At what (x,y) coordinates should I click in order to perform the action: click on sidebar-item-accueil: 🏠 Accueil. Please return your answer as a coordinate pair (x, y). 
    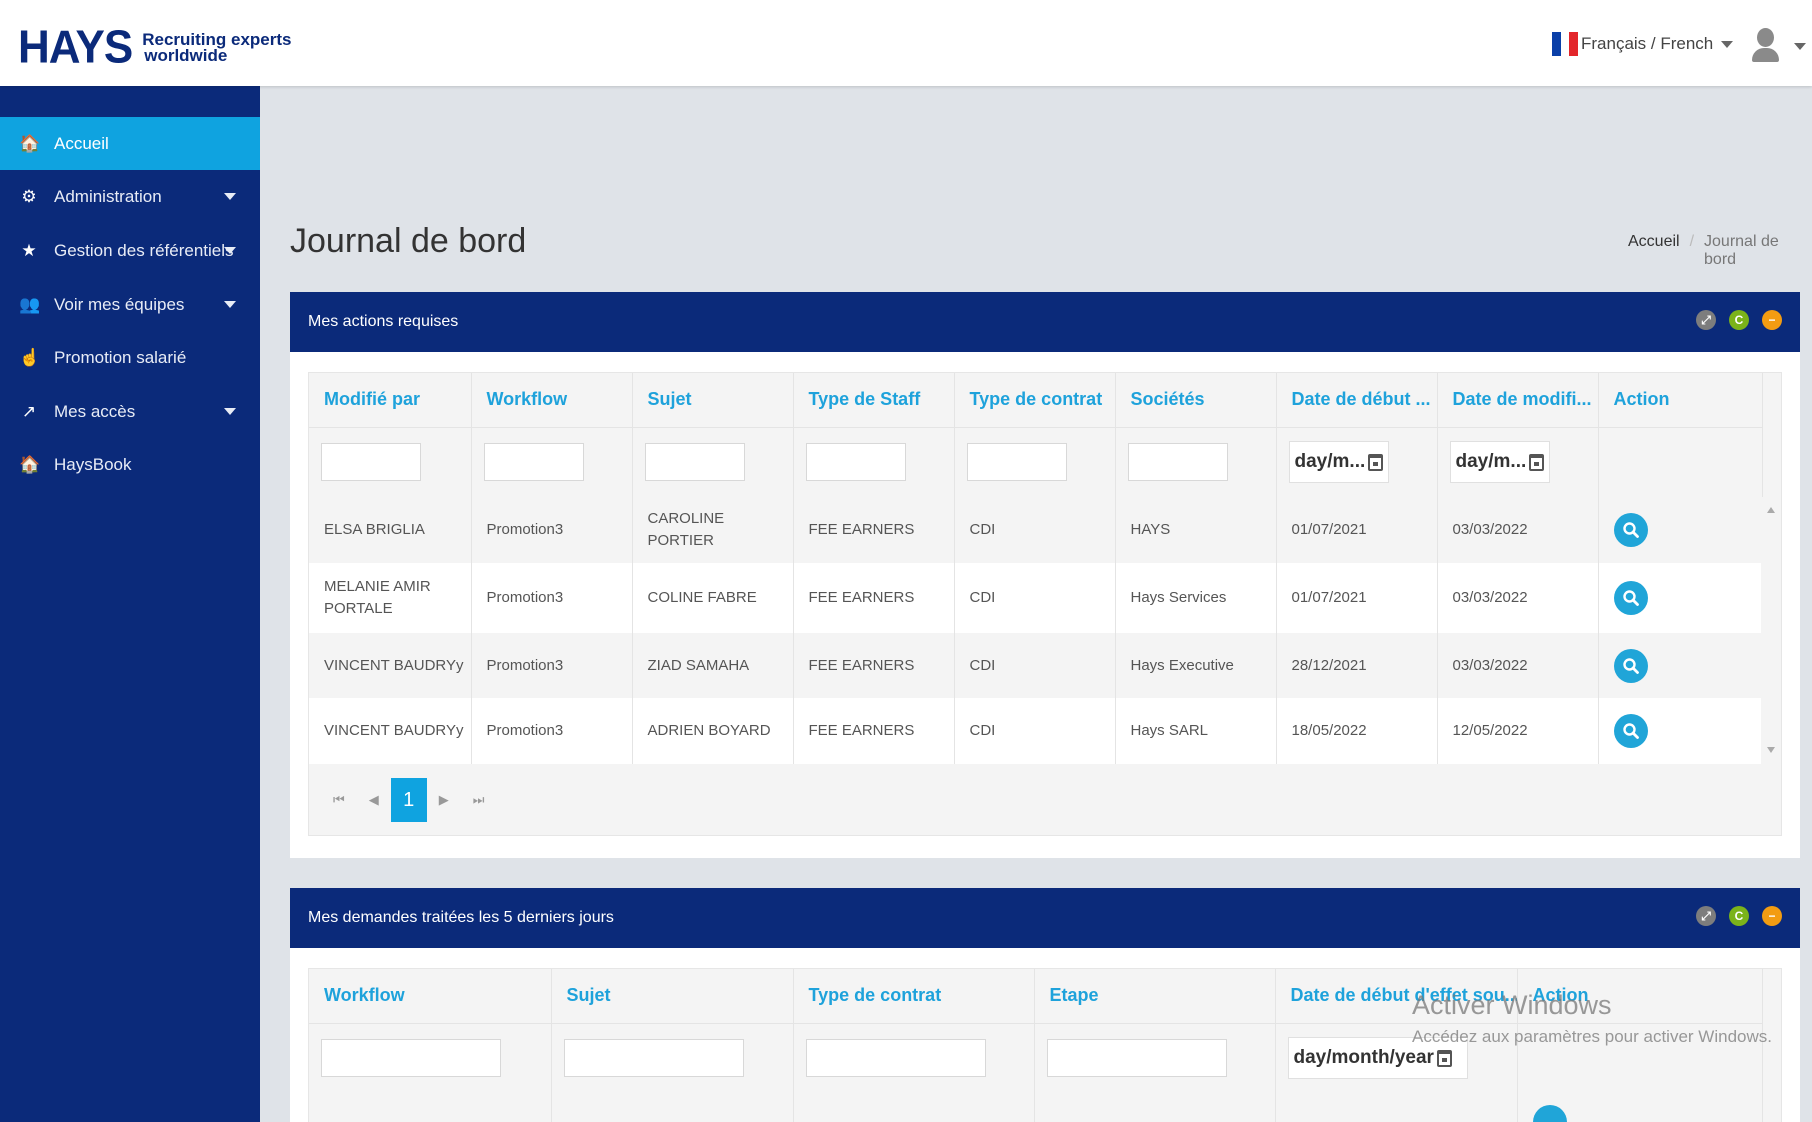
    Looking at the image, I should click on (130, 143).